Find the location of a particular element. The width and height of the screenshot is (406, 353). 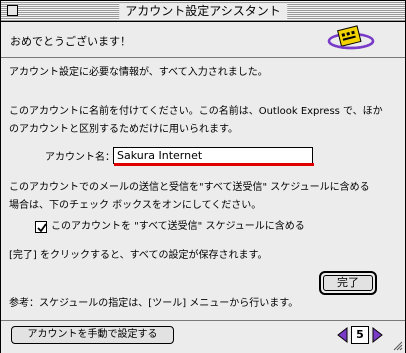

previous-page-icon is located at coordinates (342, 335).